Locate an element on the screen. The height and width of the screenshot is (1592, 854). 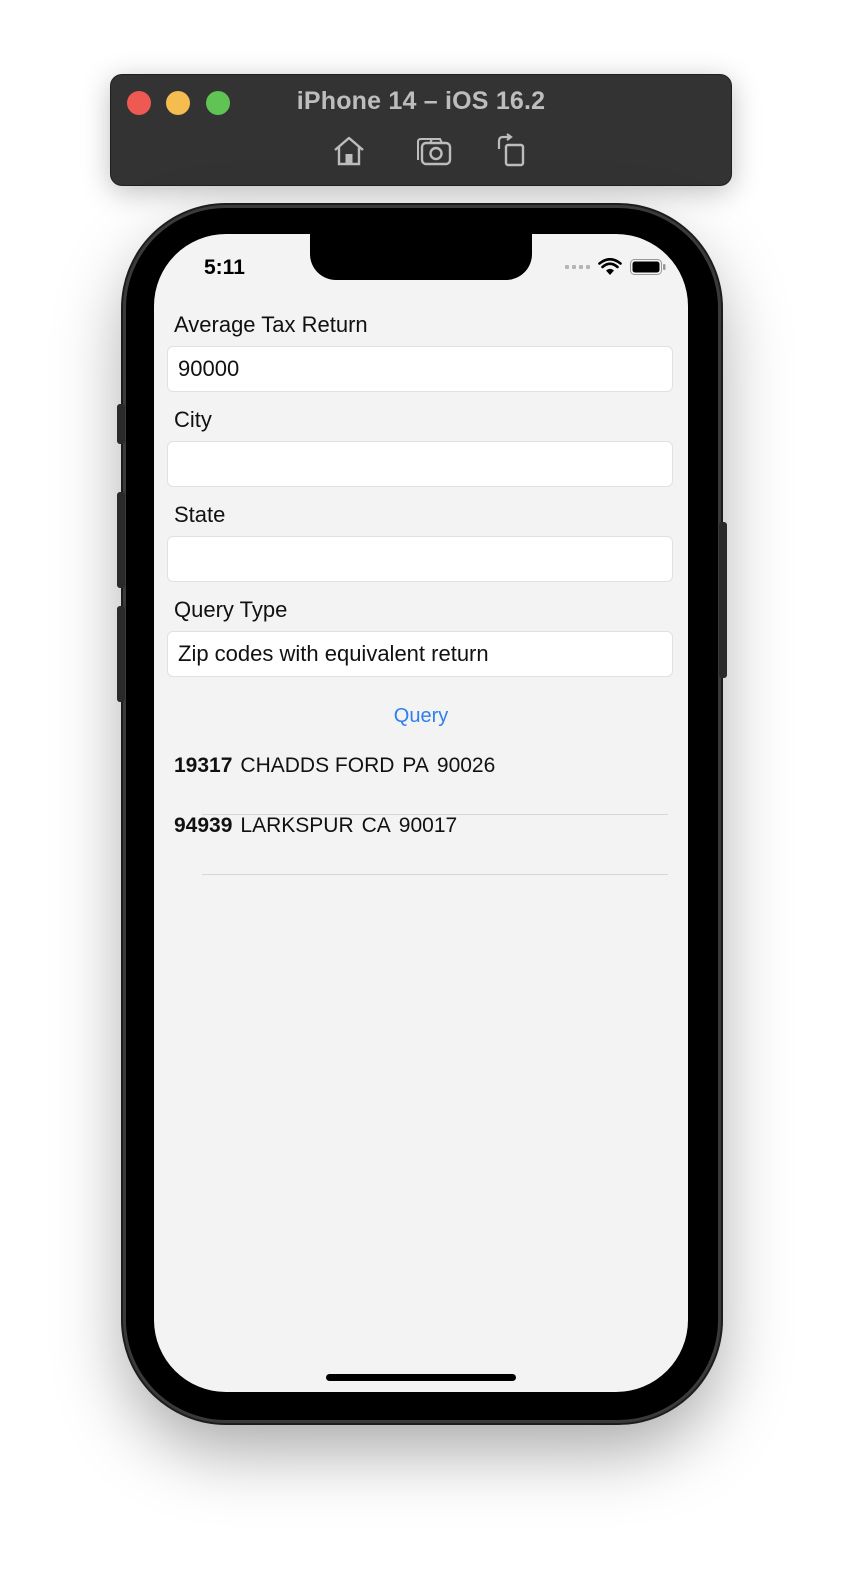
volume-down-button is located at coordinates (121, 654).